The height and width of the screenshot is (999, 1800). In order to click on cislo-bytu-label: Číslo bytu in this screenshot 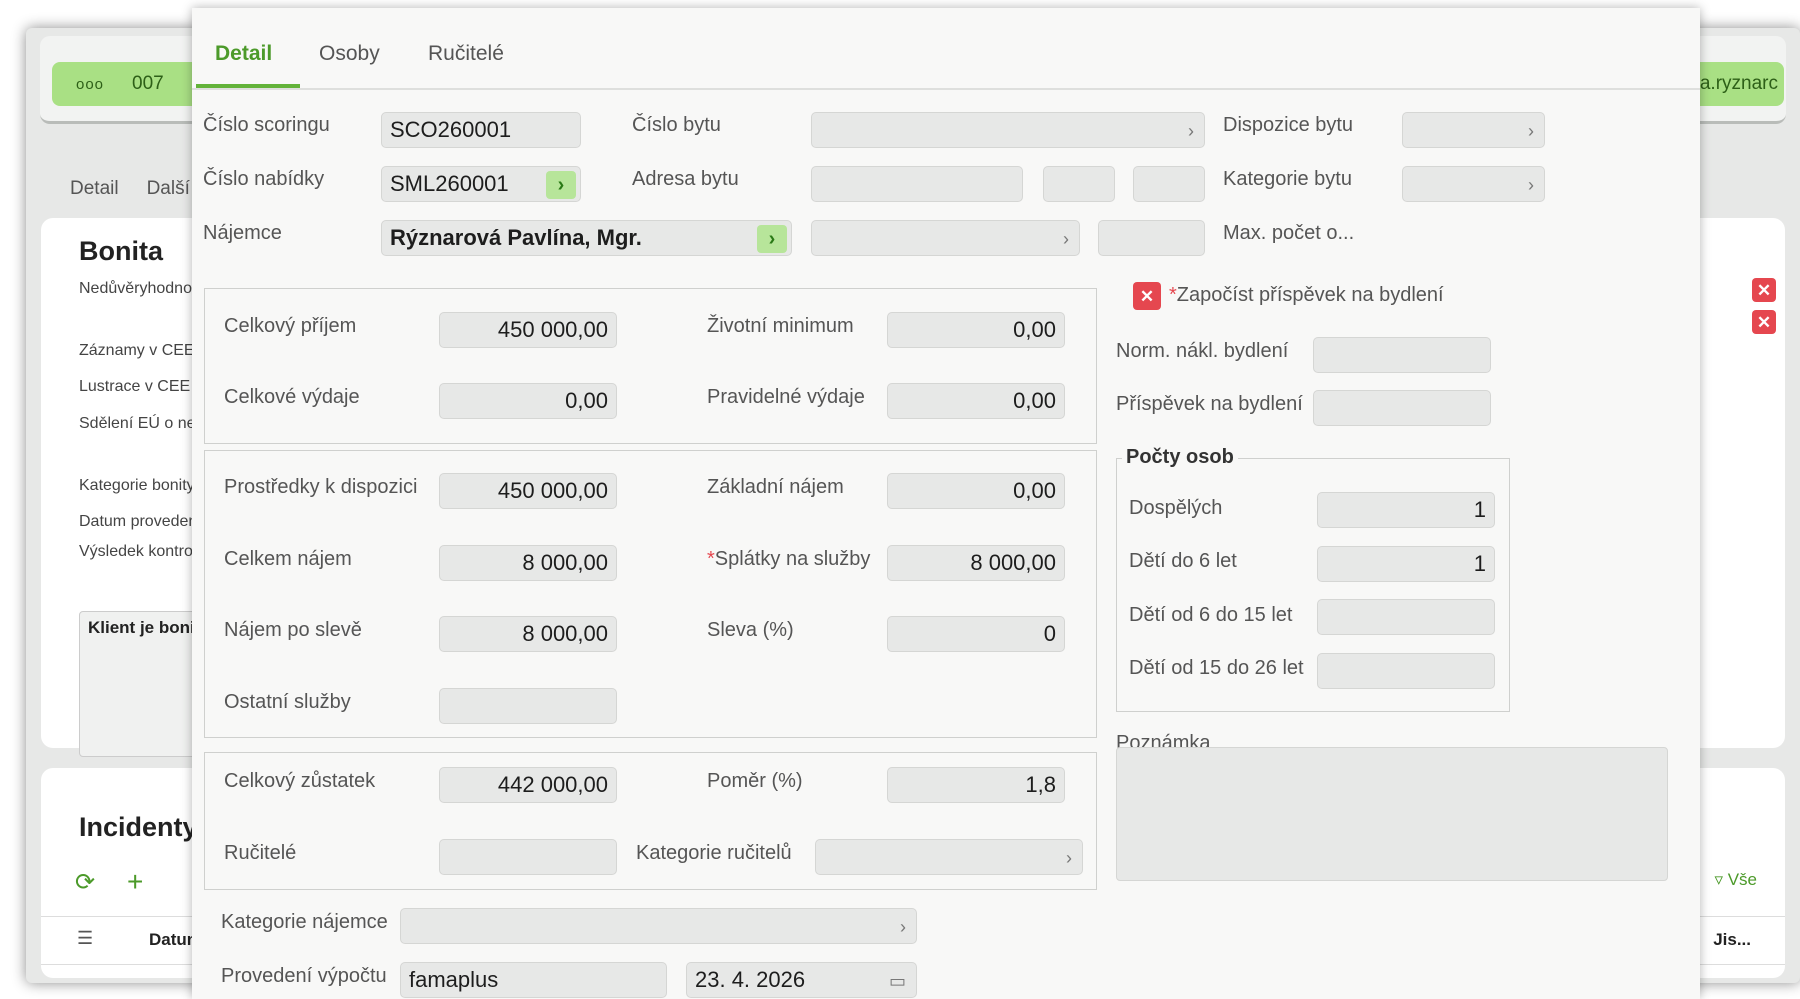, I will do `click(676, 125)`.